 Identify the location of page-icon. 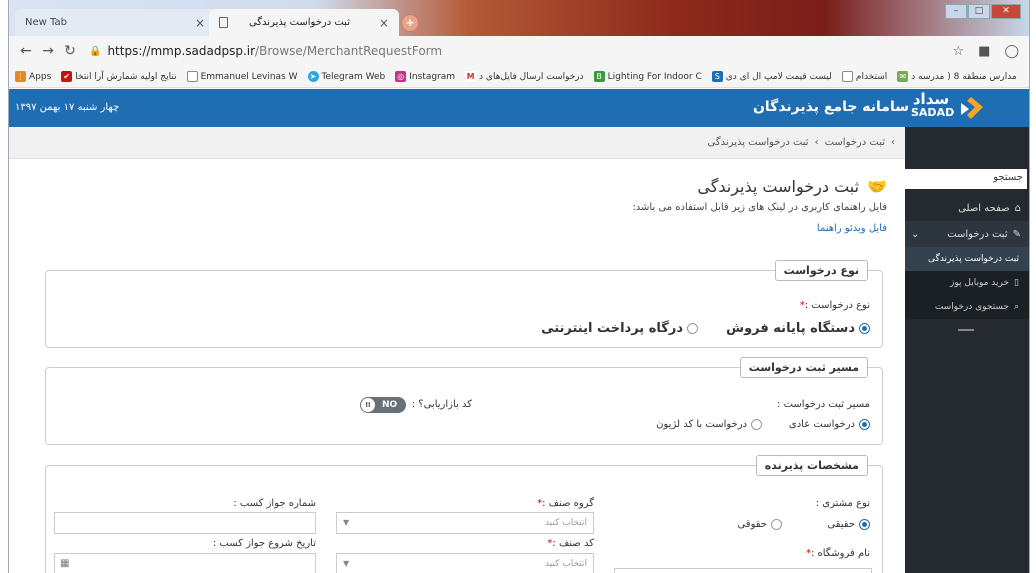
(847, 76).